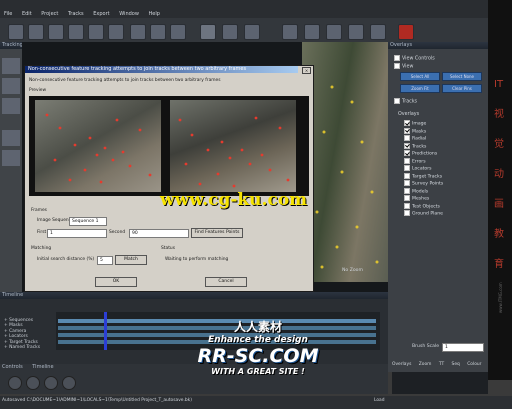 The width and height of the screenshot is (512, 409). Describe the element at coordinates (397, 58) in the screenshot. I see `view-controls-toggle` at that location.